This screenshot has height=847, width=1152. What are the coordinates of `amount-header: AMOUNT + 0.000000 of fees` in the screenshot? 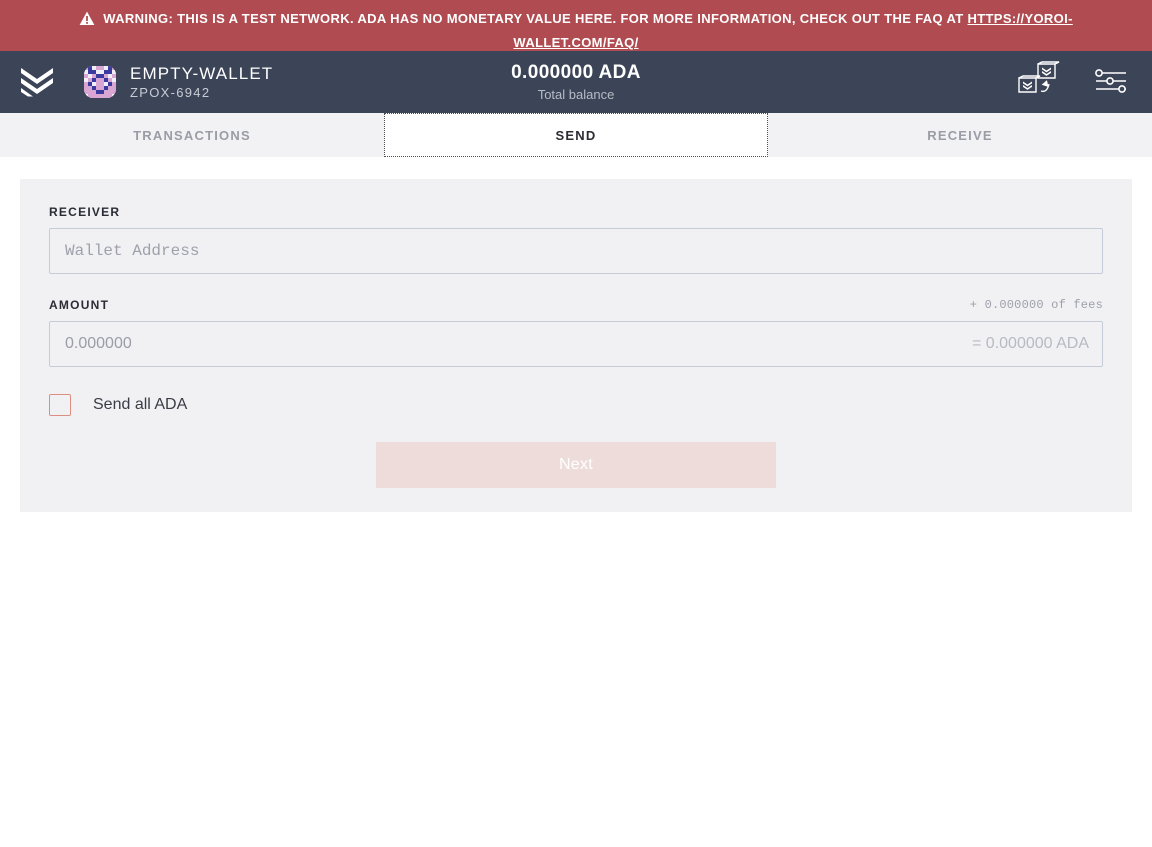 It's located at (576, 305).